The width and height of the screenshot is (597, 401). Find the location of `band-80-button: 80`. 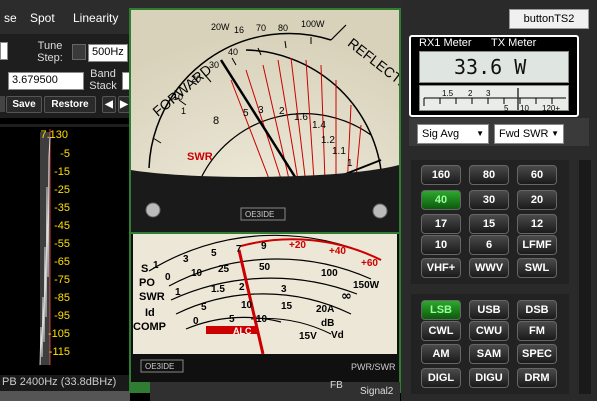

band-80-button: 80 is located at coordinates (489, 175).